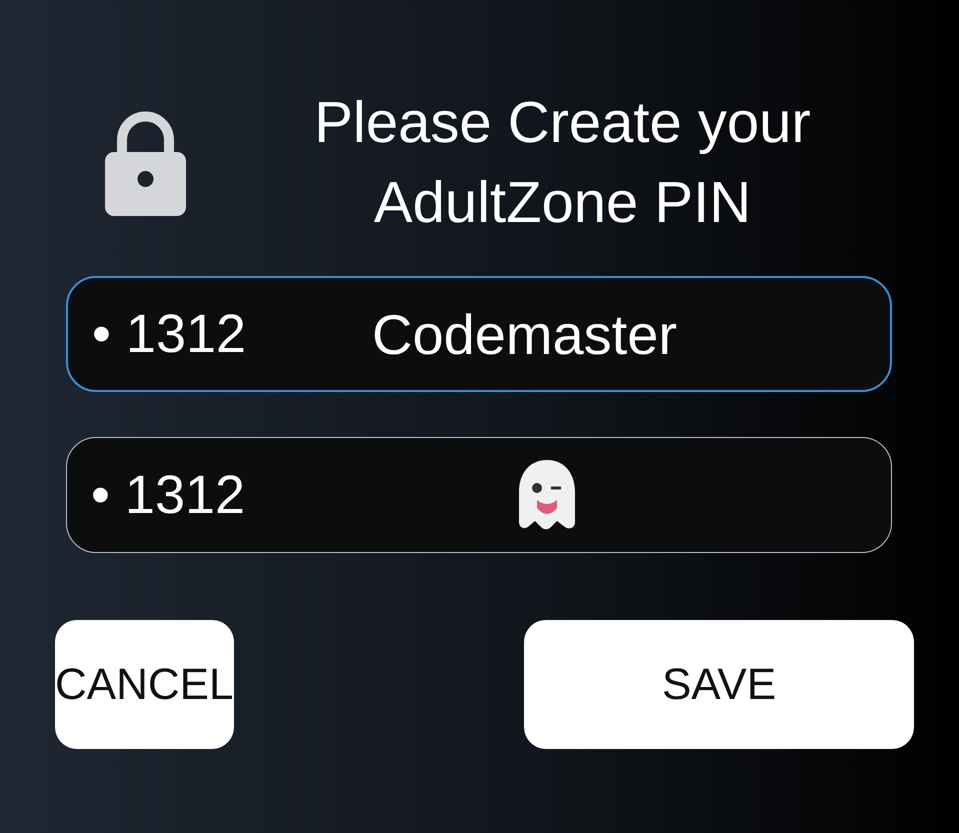  What do you see at coordinates (145, 163) in the screenshot?
I see `lock-icon` at bounding box center [145, 163].